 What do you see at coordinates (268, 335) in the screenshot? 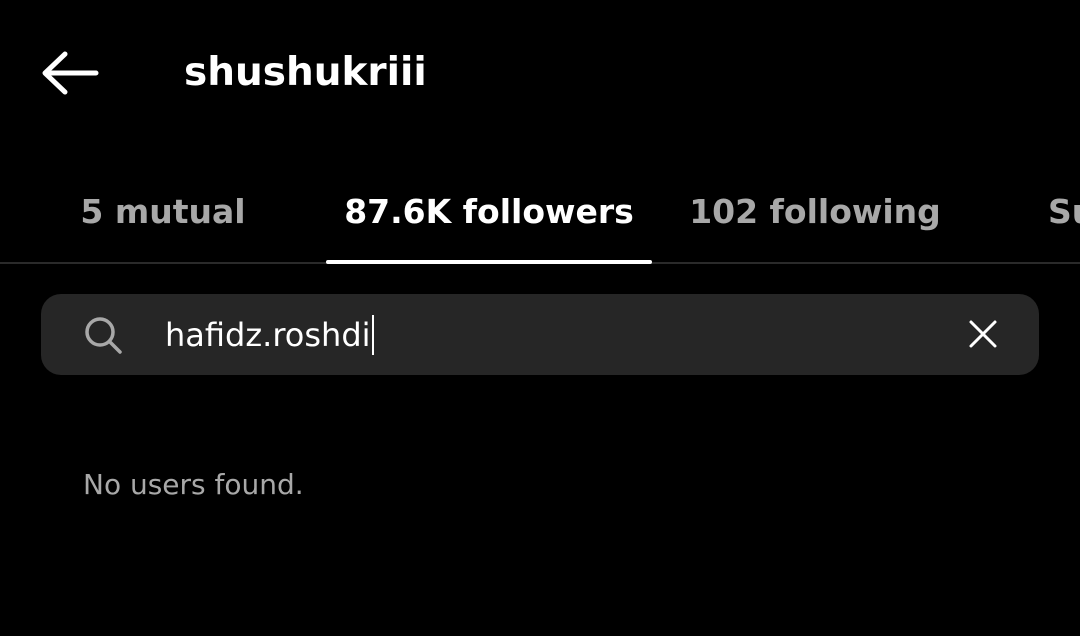
I see `search-input-value: hafidz.roshdi` at bounding box center [268, 335].